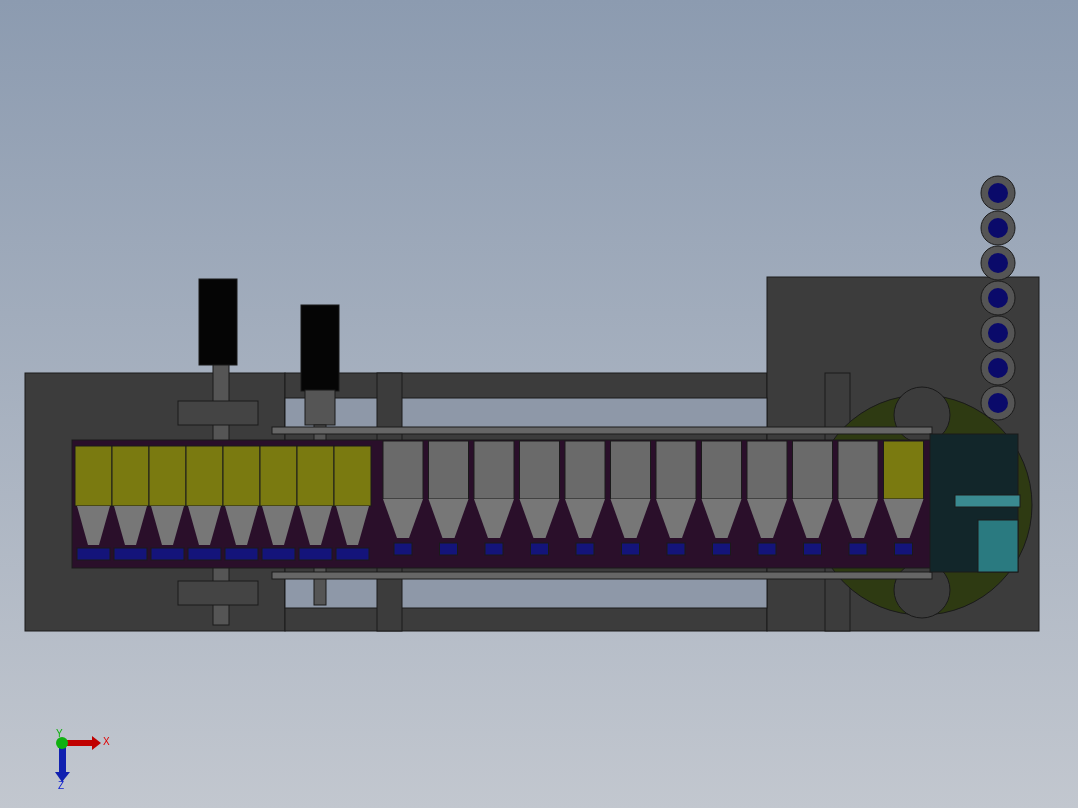 The height and width of the screenshot is (808, 1078). I want to click on x-axis-arrow-icon, so click(82, 743).